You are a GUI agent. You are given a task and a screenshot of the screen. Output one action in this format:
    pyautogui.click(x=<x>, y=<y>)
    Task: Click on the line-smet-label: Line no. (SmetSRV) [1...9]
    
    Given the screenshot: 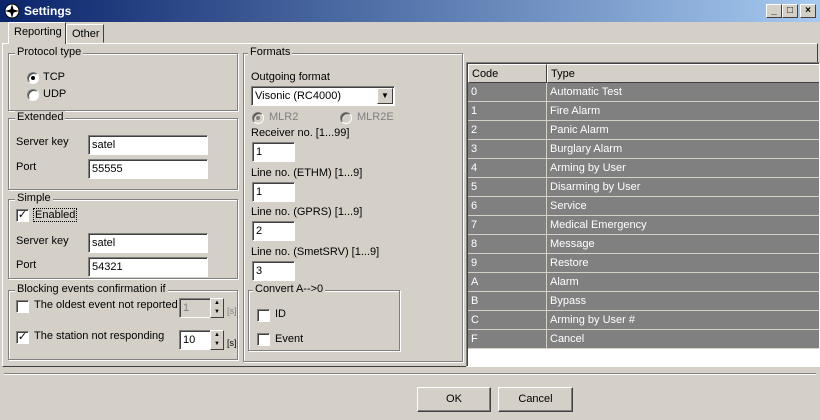 What is the action you would take?
    pyautogui.click(x=315, y=252)
    